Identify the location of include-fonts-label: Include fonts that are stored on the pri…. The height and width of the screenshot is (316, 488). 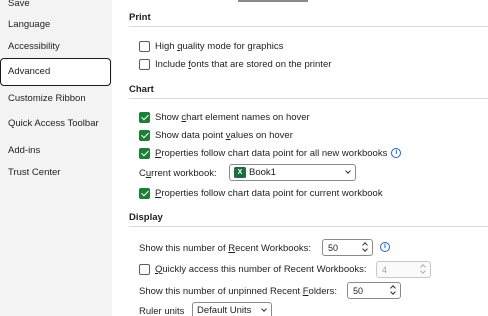
(243, 64).